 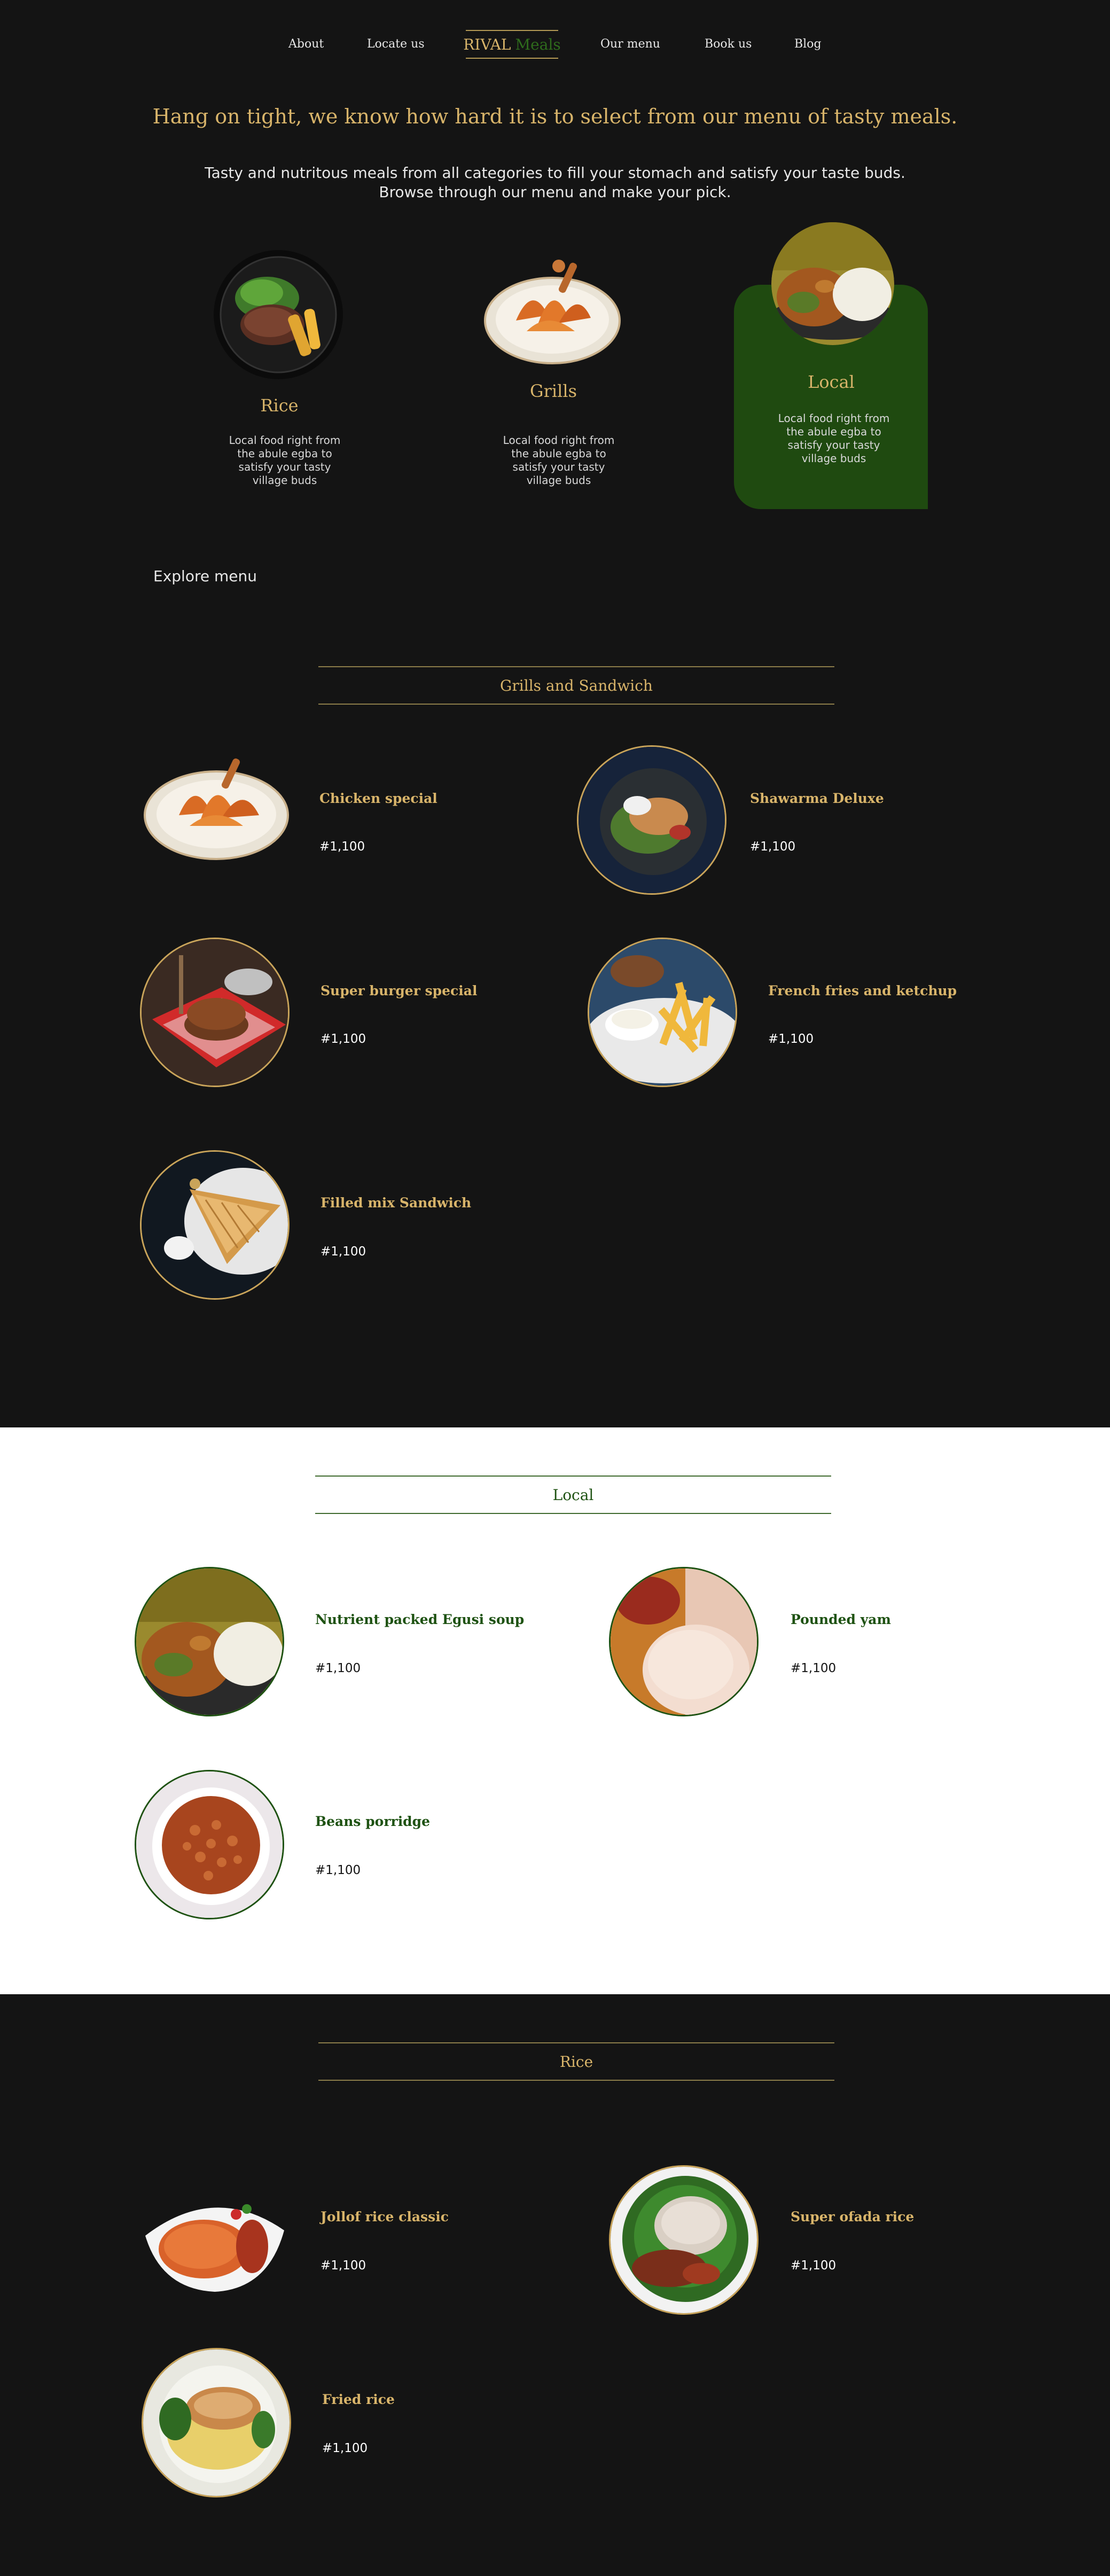 I want to click on brand-logo: RIVAL Meals, so click(x=512, y=44).